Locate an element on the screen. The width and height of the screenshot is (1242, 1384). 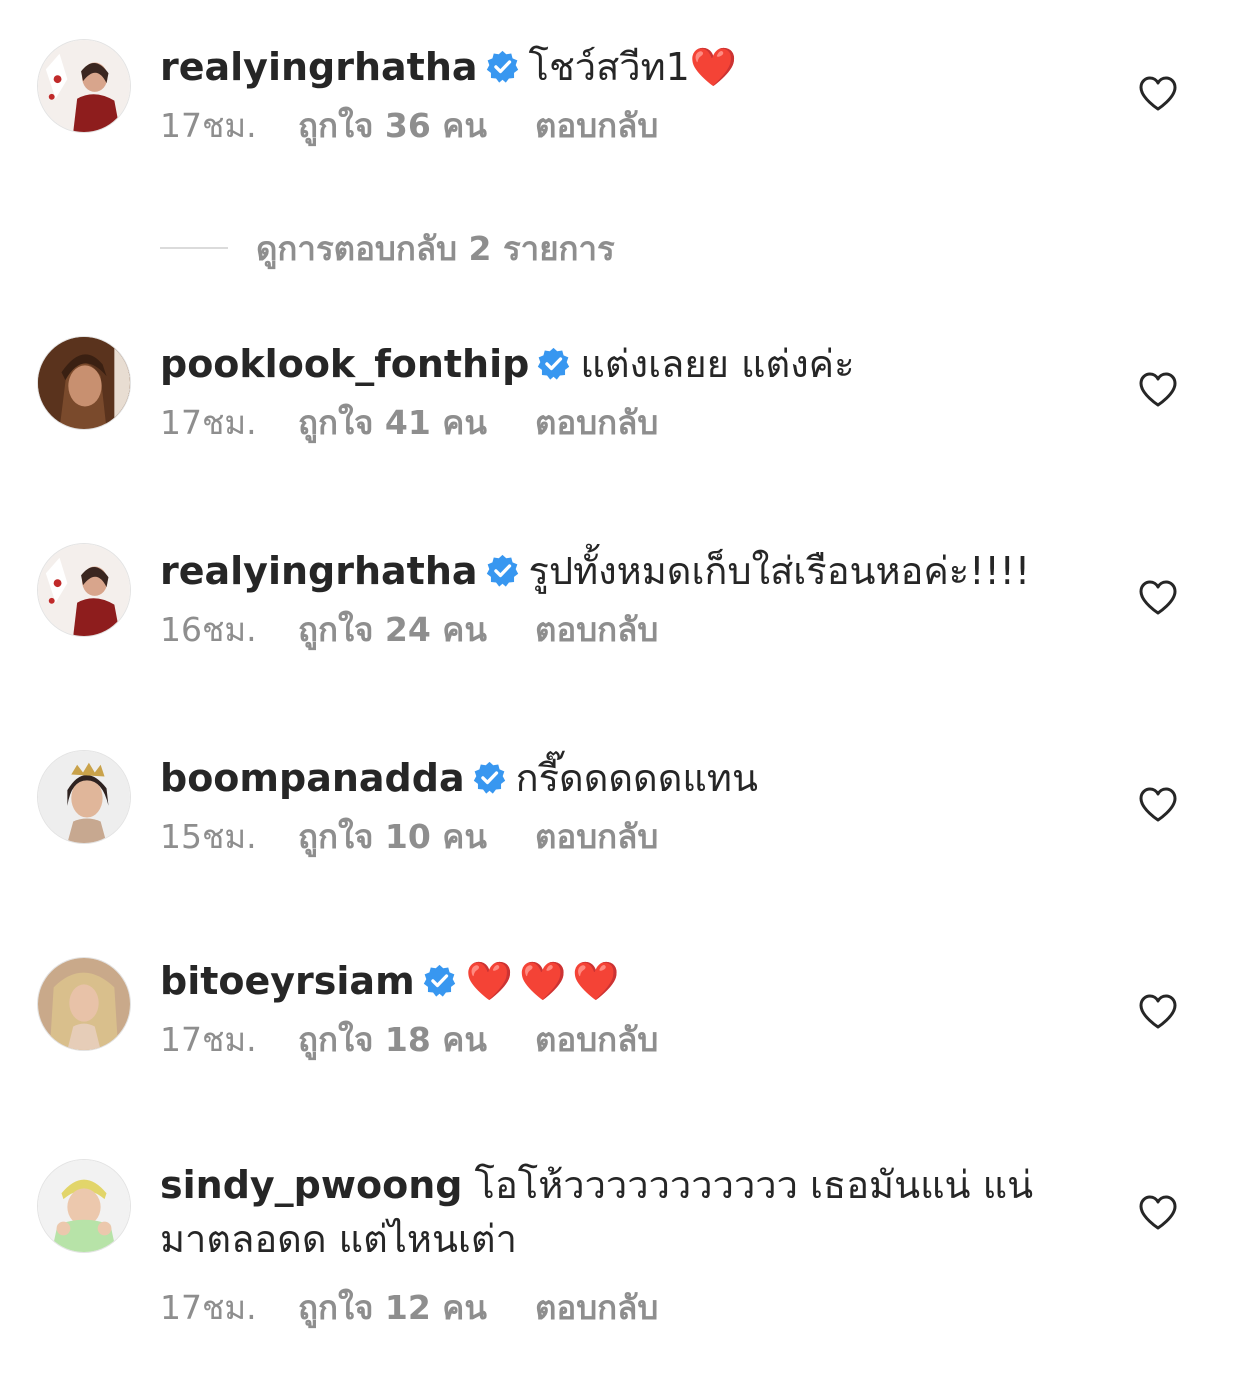
comment-line: realyingrhatha โชว์สวีท1❤️ is located at coordinates (600, 67).